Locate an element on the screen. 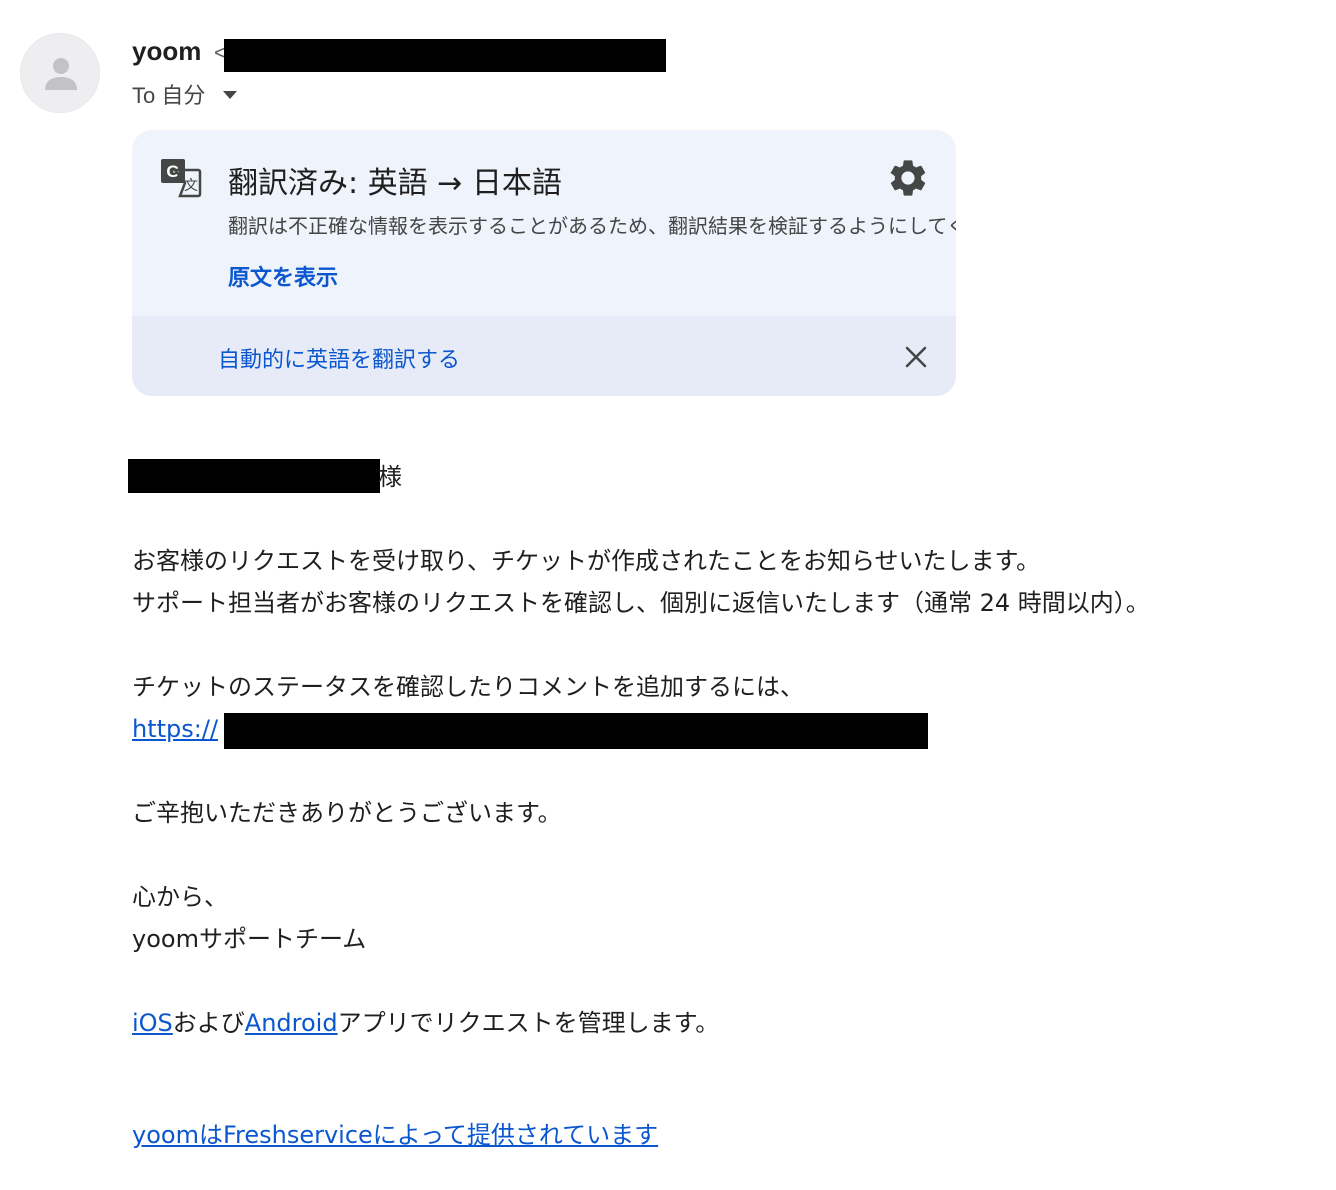  svg-text: 文 is located at coordinates (191, 186).